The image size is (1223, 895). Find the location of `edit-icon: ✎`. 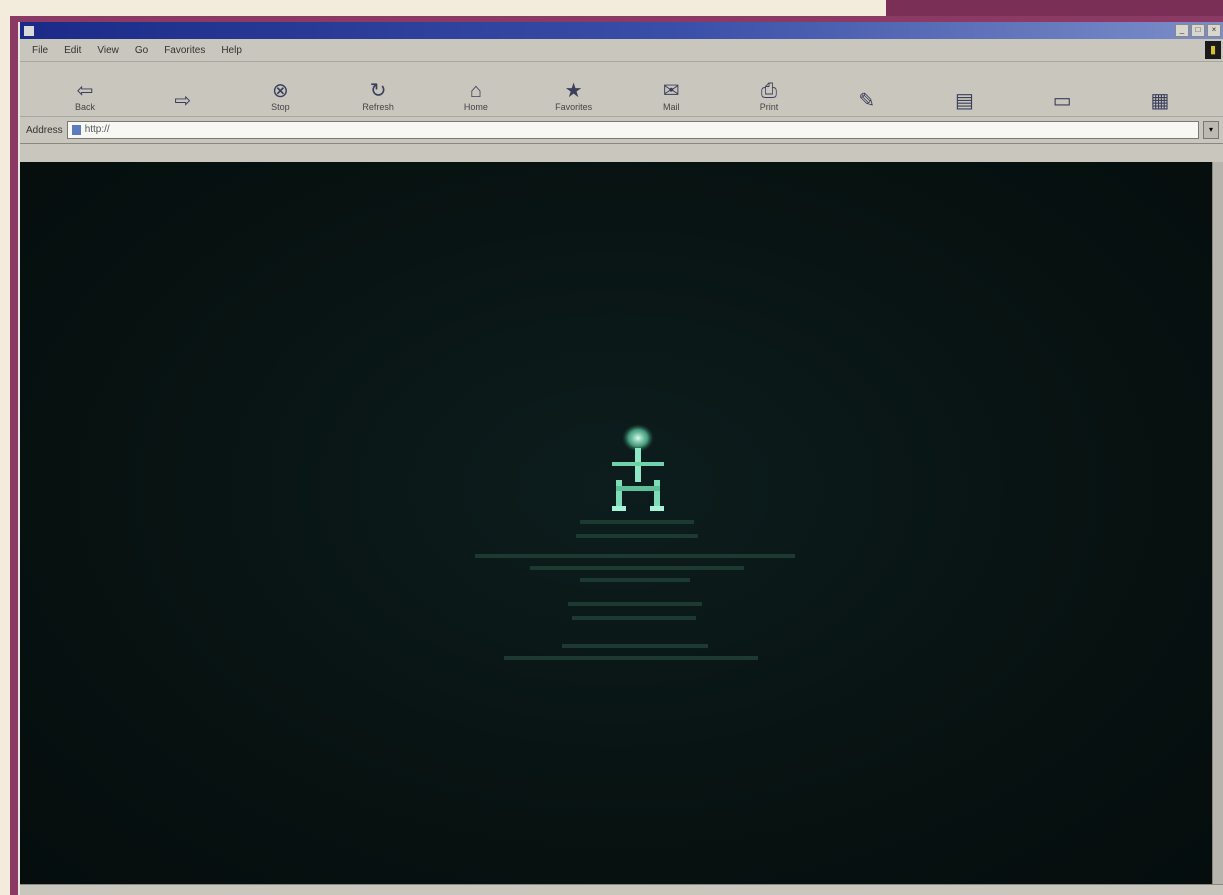

edit-icon: ✎ is located at coordinates (867, 101).